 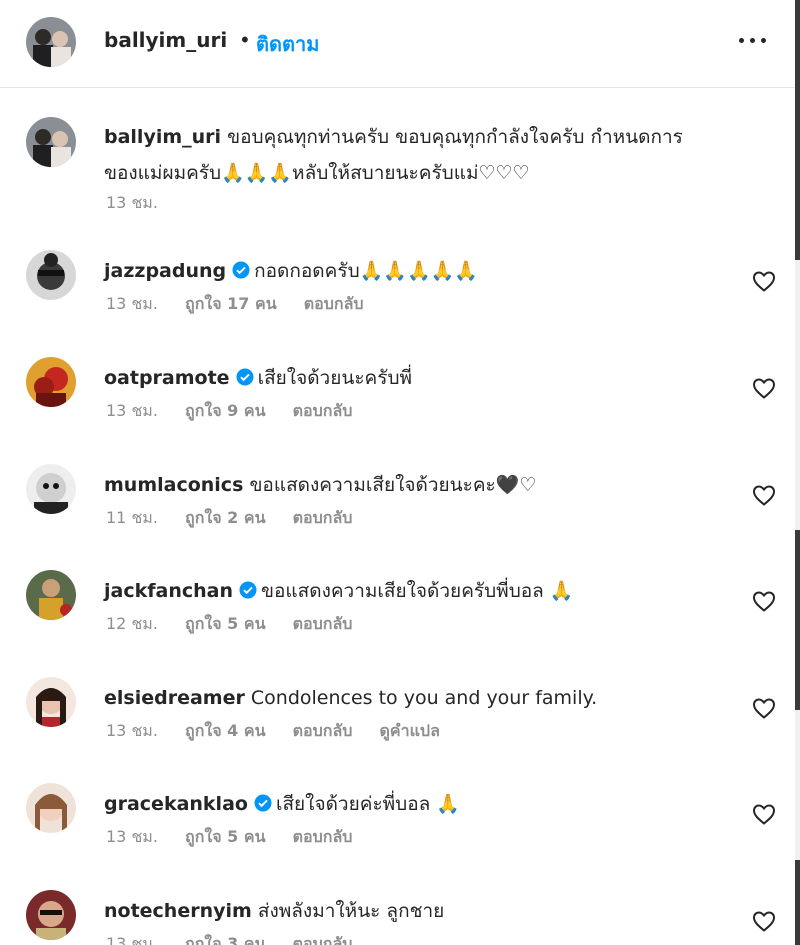 I want to click on comment-time: 11 ชม., so click(x=132, y=517).